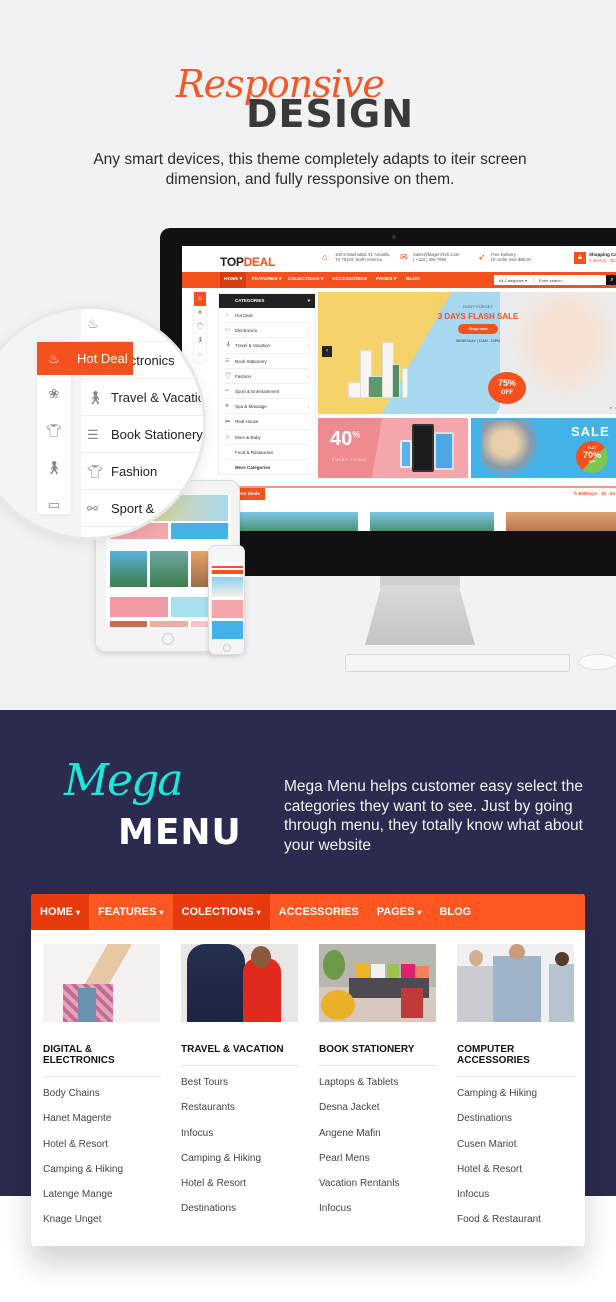 The height and width of the screenshot is (1302, 616). Describe the element at coordinates (613, 407) in the screenshot. I see `slider-dots: ● ● ●` at that location.